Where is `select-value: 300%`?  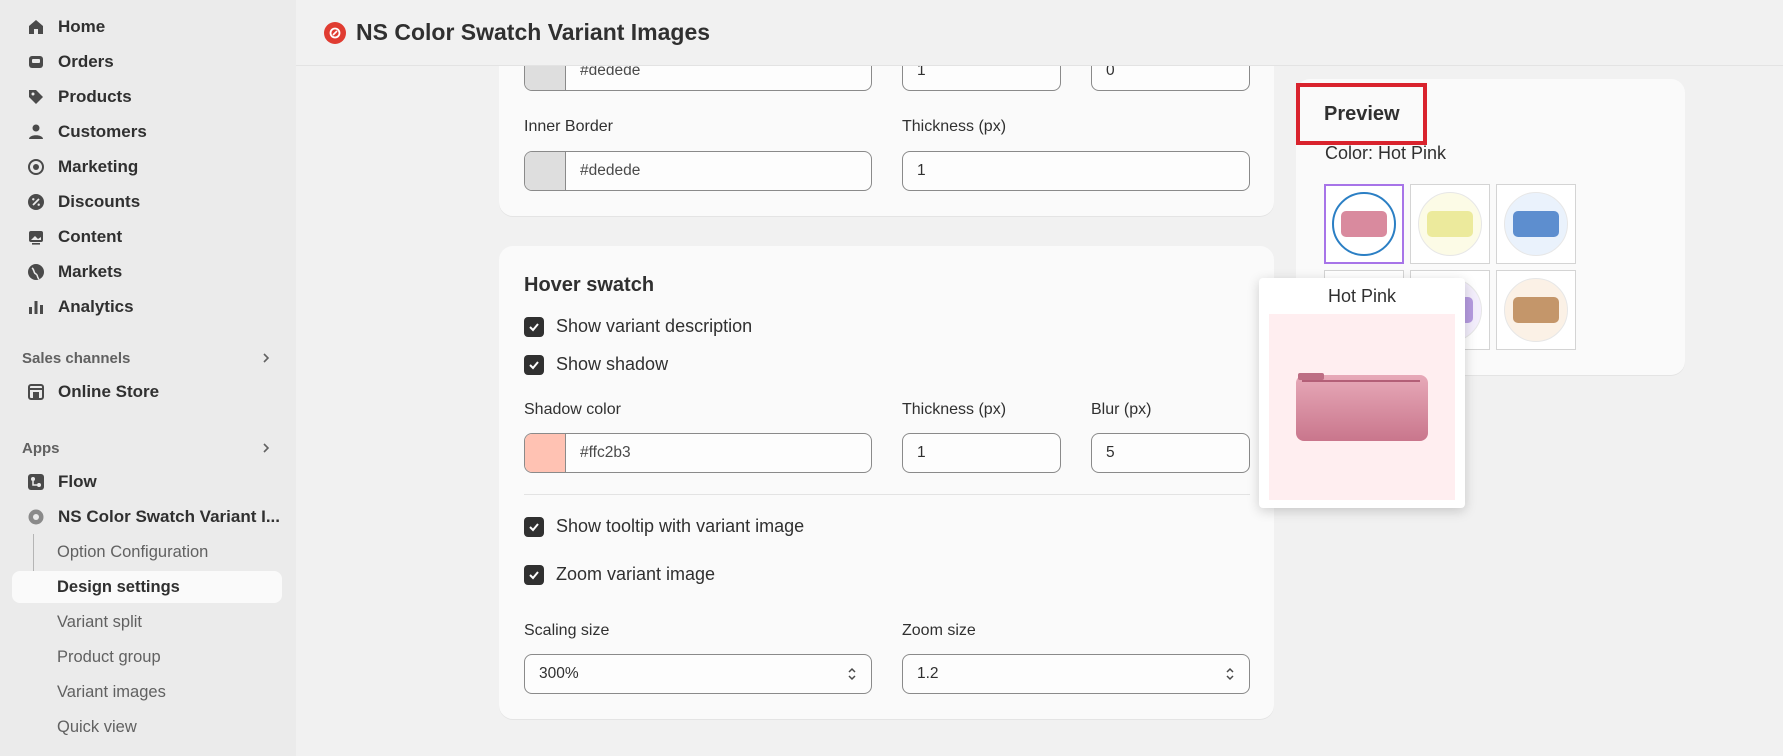 select-value: 300% is located at coordinates (559, 673).